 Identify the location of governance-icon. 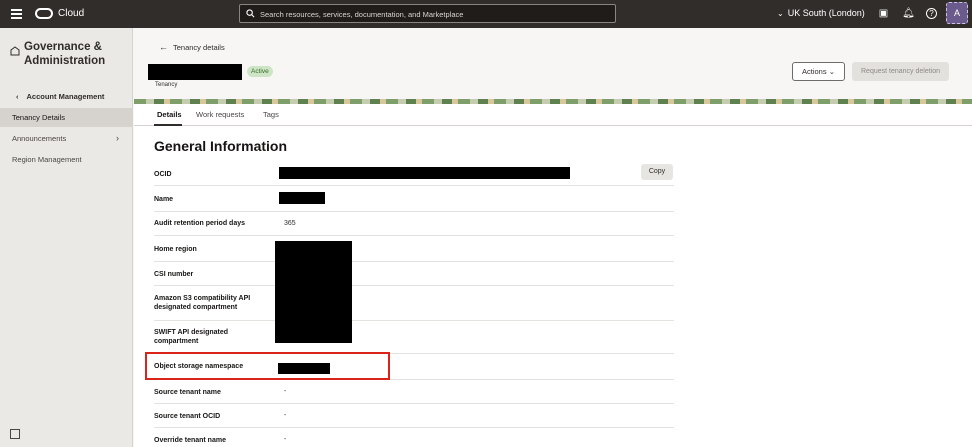
(15, 51).